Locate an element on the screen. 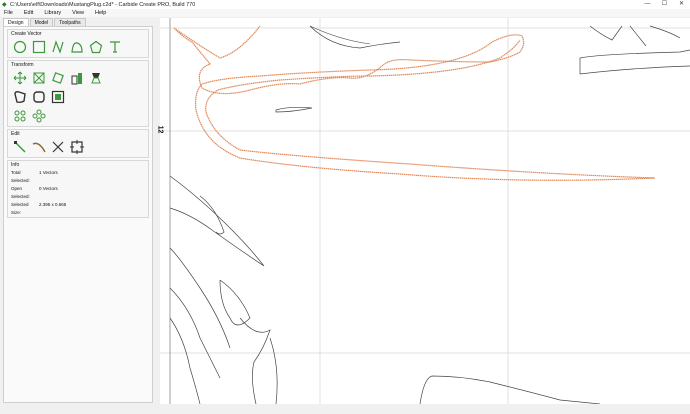 Image resolution: width=690 pixels, height=414 pixels. circular-array-icon is located at coordinates (38, 116).